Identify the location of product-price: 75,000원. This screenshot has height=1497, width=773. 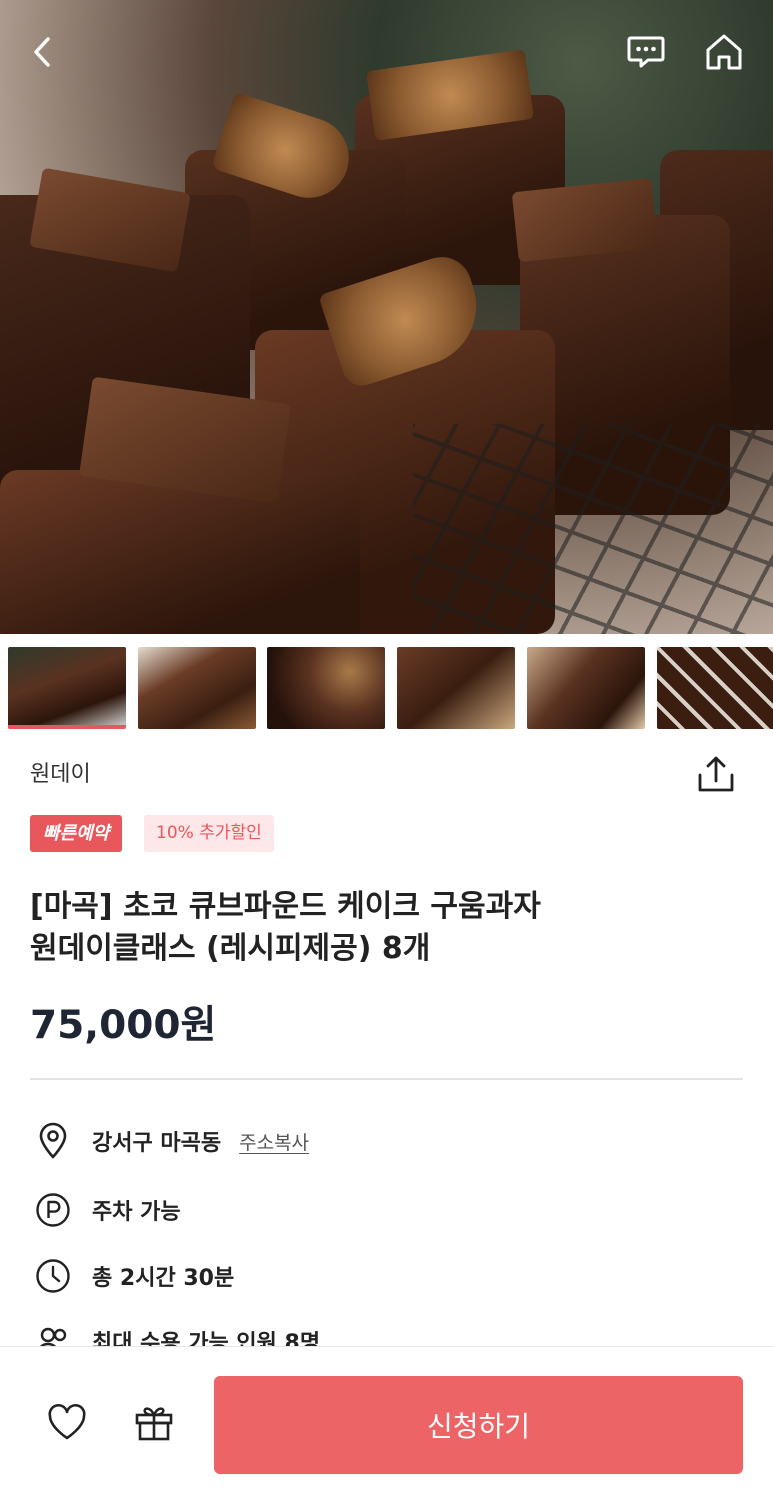
(123, 1025).